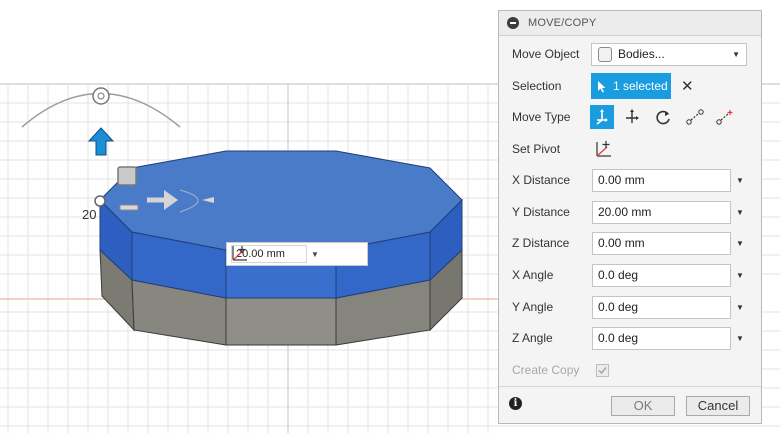 Image resolution: width=780 pixels, height=433 pixels. I want to click on move-object-label: Move Object, so click(546, 54).